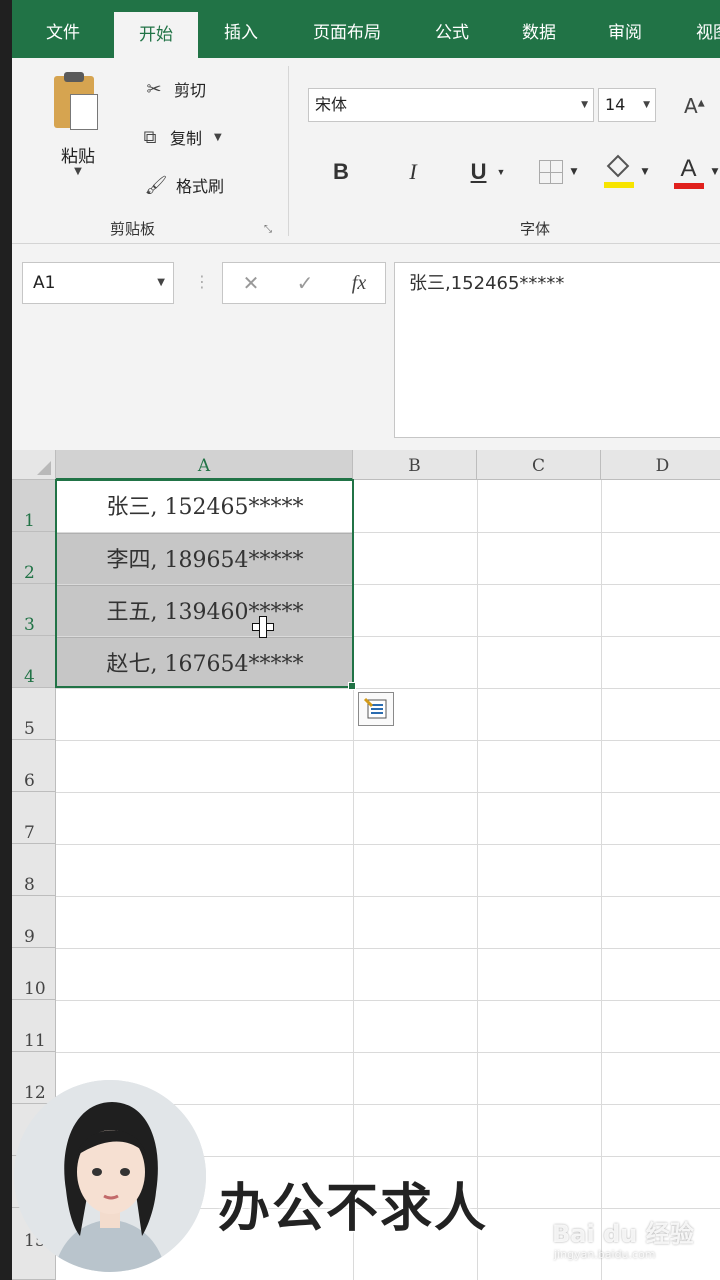  What do you see at coordinates (702, 29) in the screenshot?
I see `tab-view: 视图` at bounding box center [702, 29].